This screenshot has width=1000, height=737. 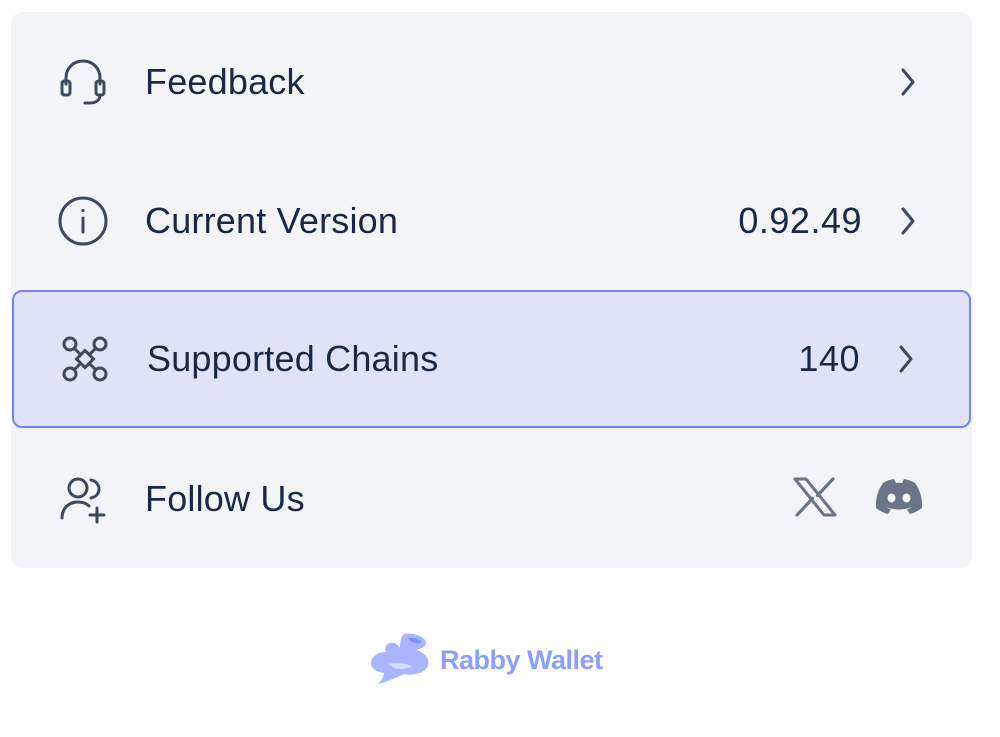 What do you see at coordinates (83, 221) in the screenshot?
I see `info-icon` at bounding box center [83, 221].